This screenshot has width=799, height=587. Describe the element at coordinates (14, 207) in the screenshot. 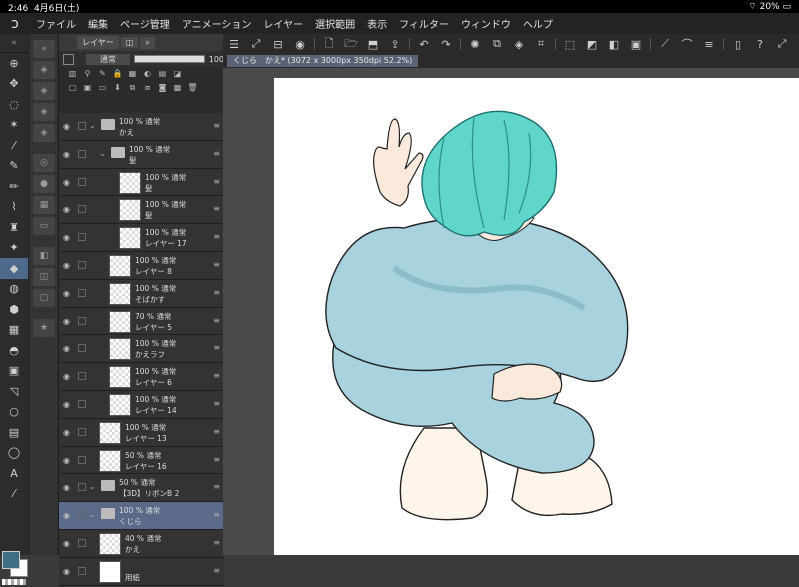

I see `brush-tool-icon: ⌇` at that location.